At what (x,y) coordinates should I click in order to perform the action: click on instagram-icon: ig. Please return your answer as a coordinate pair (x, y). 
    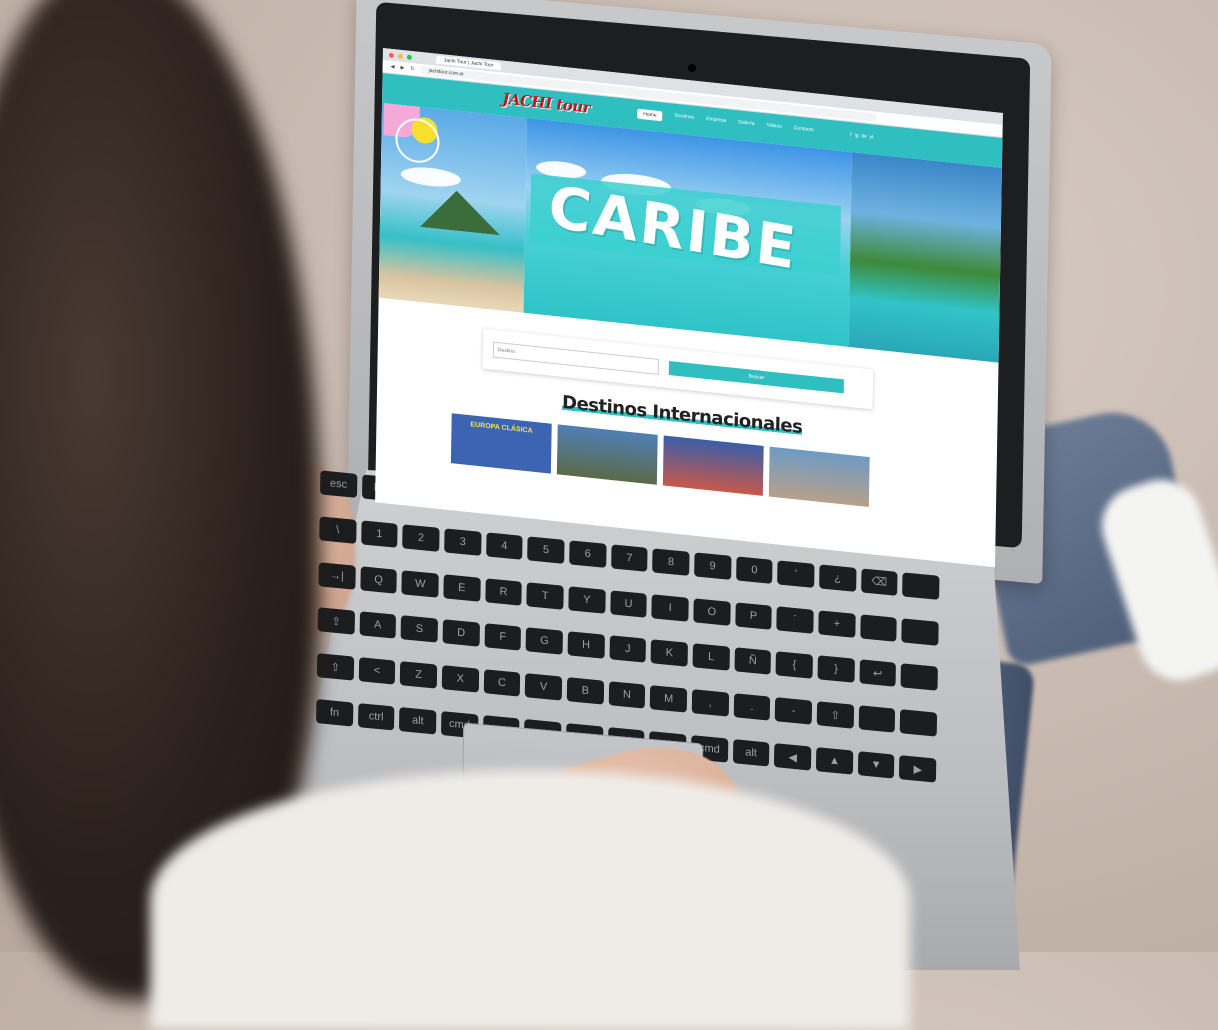
    Looking at the image, I should click on (857, 136).